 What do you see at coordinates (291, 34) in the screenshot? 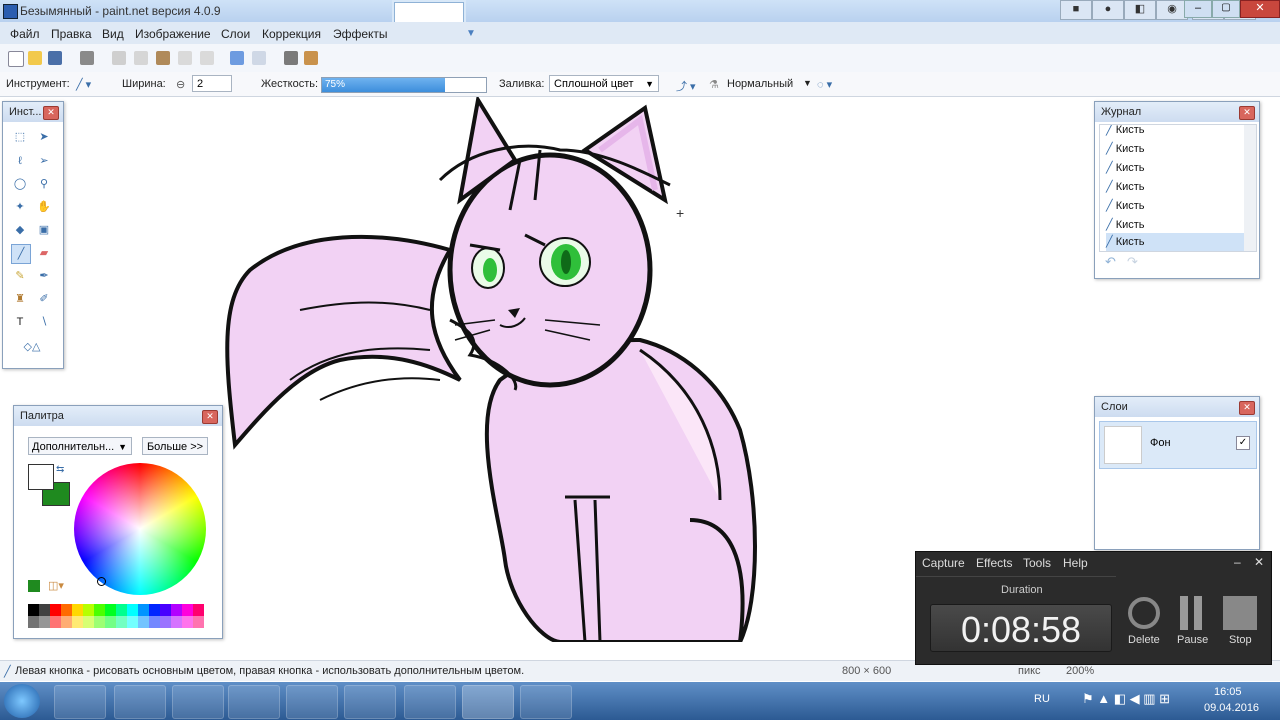
I see `menu-adjustments: Коррекция` at bounding box center [291, 34].